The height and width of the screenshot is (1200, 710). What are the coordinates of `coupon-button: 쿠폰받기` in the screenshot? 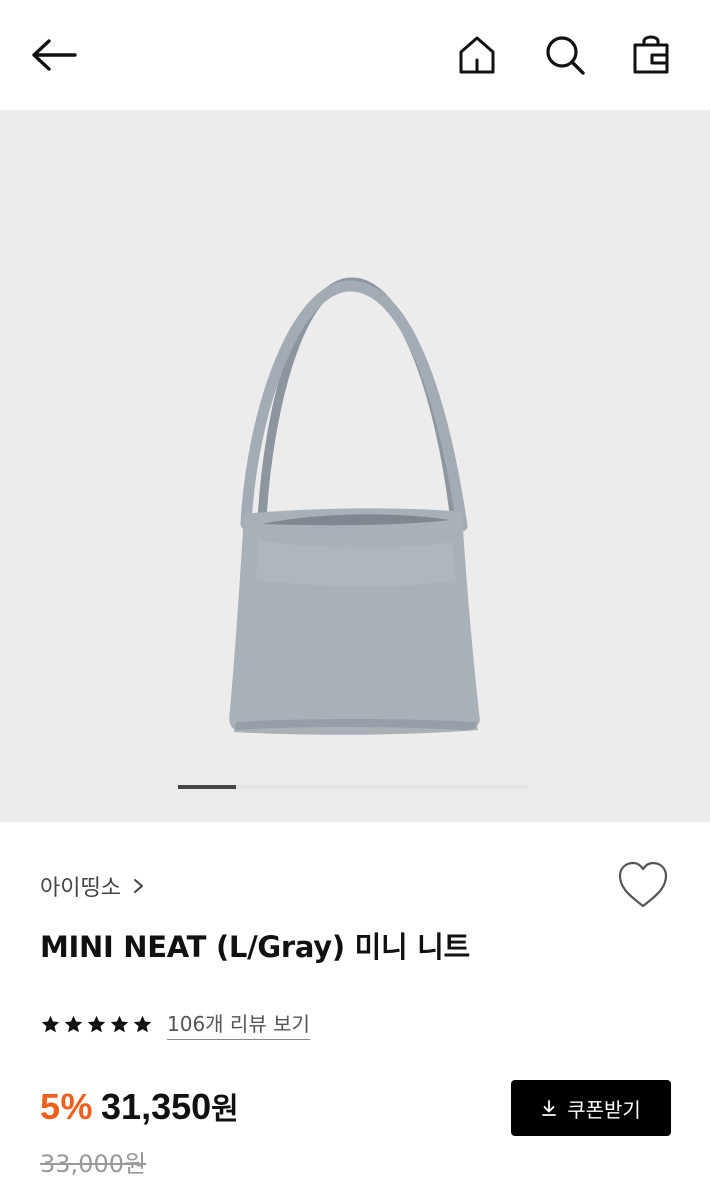 It's located at (591, 1108).